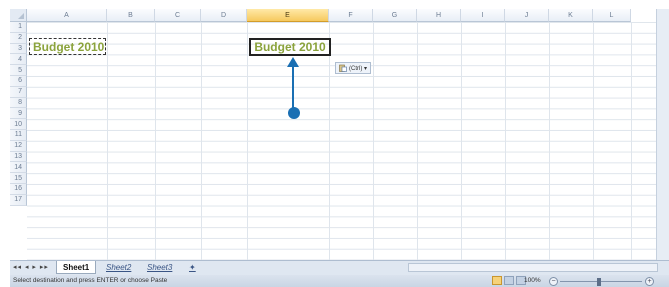 The width and height of the screenshot is (669, 287). Describe the element at coordinates (358, 68) in the screenshot. I see `paste-options-label: (Ctrl) ▾` at that location.